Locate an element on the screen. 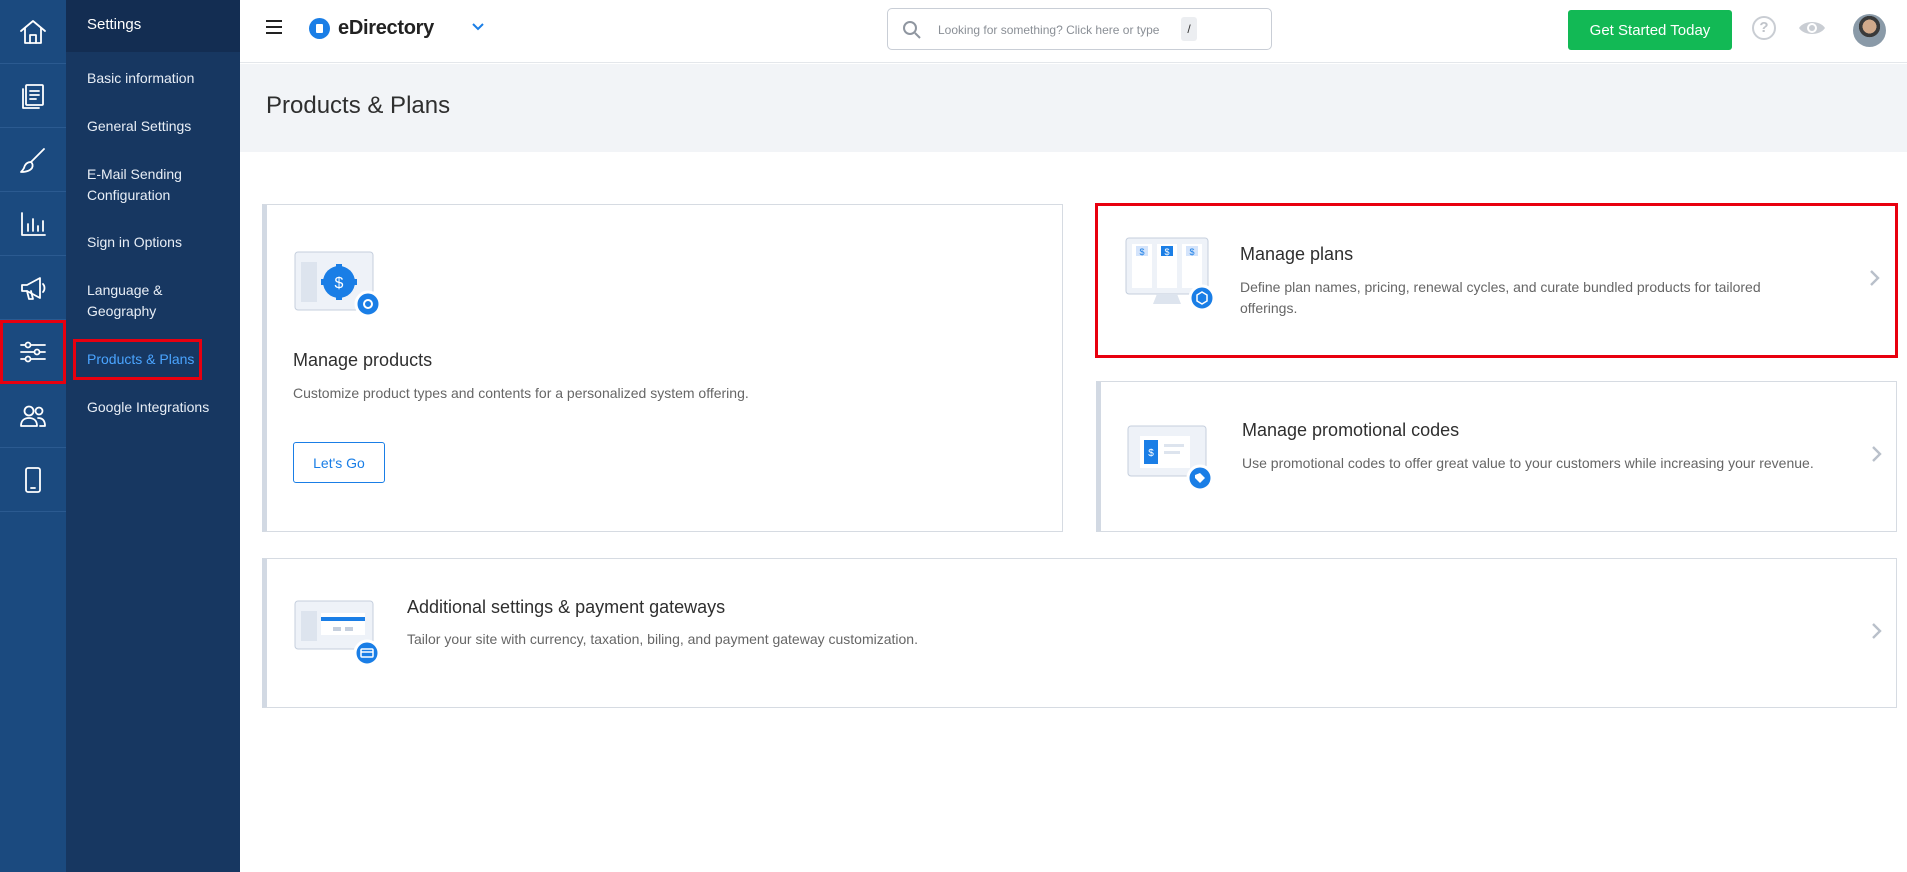  rail-content is located at coordinates (33, 96).